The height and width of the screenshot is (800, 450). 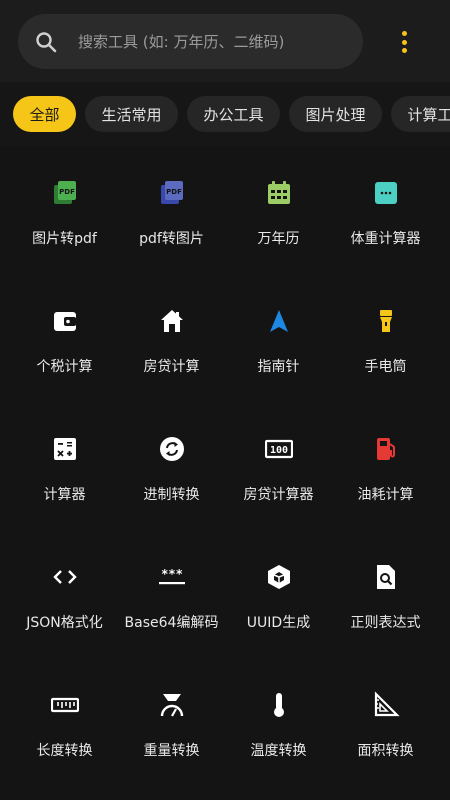 I want to click on tool-regex: 正则表达式, so click(x=385, y=598).